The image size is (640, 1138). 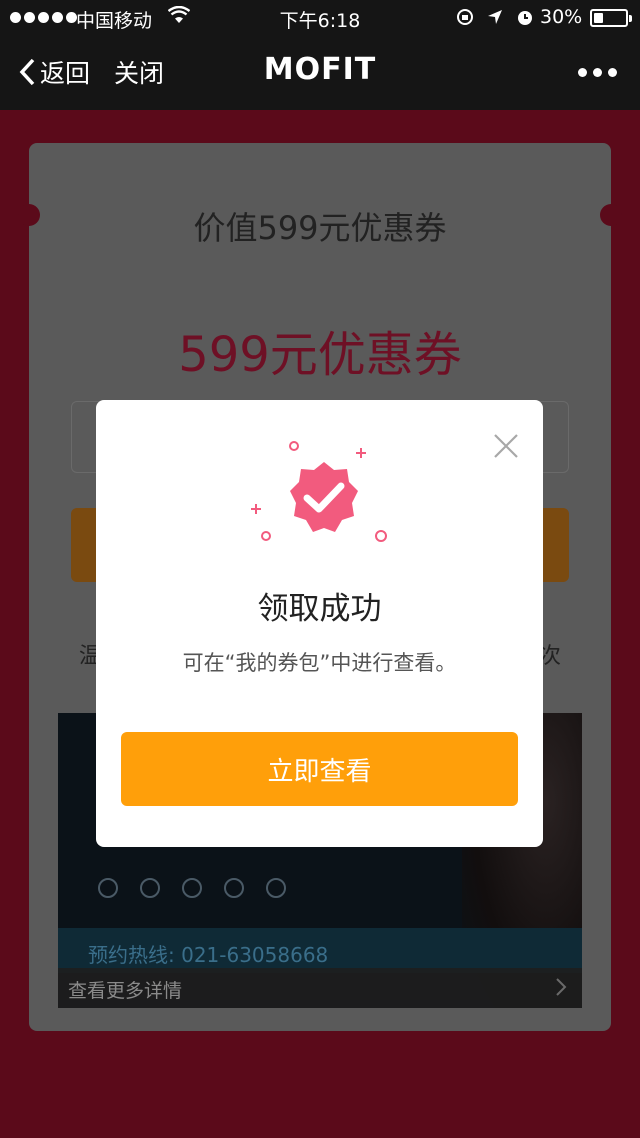 I want to click on success-badge-icon, so click(x=319, y=491).